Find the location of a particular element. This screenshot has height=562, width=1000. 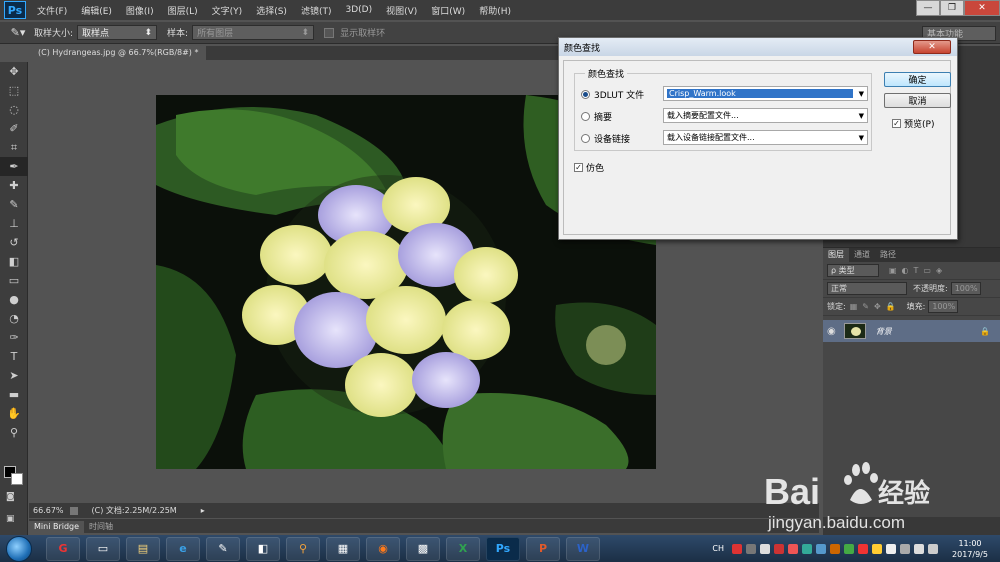

menu-file: 文件(F) is located at coordinates (52, 10).